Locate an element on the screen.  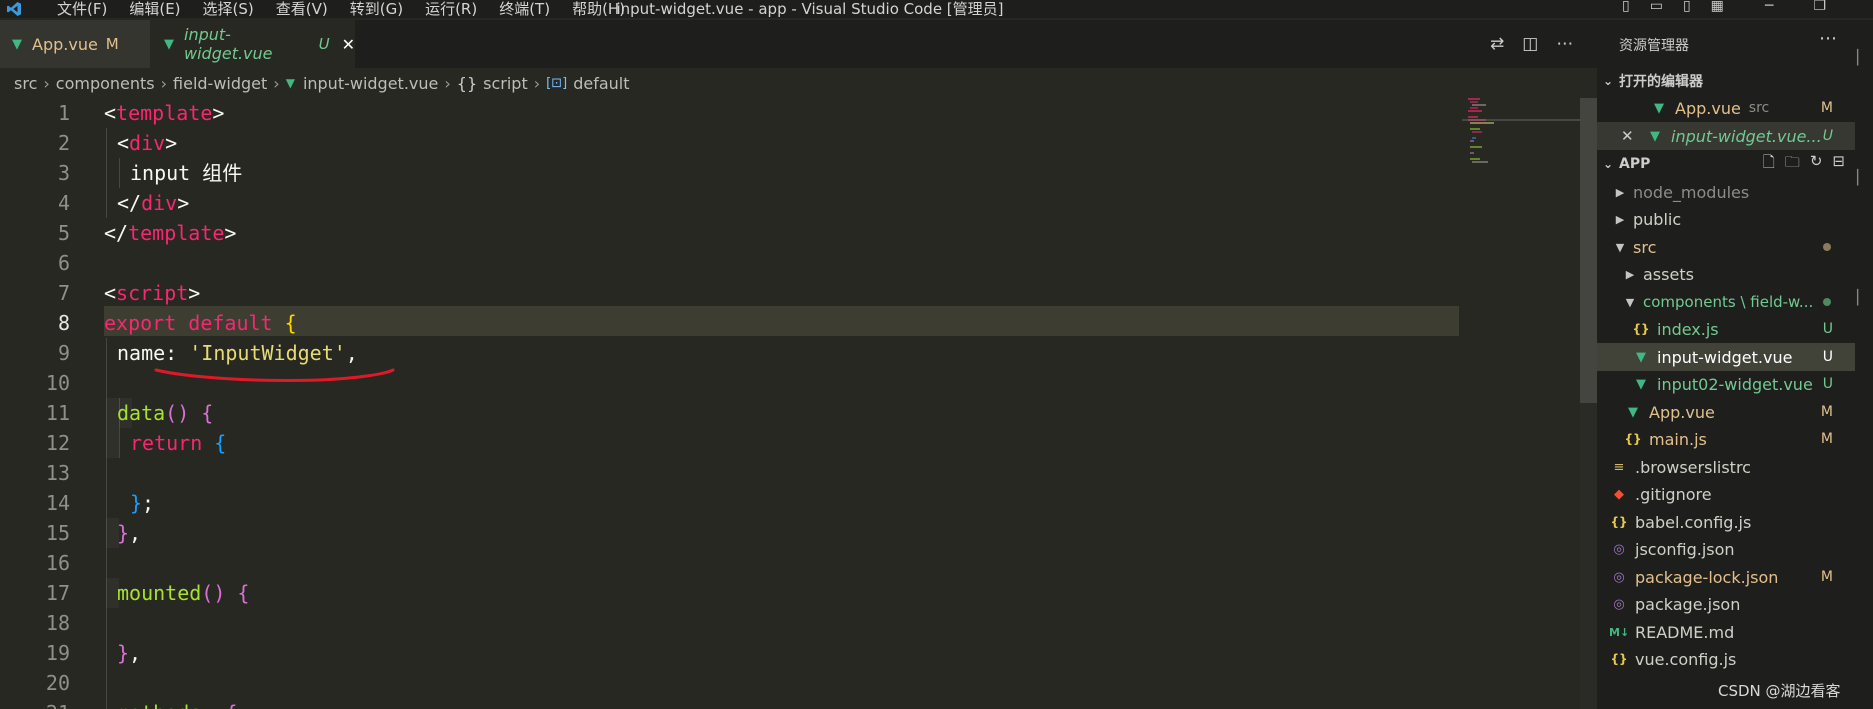
tree-item-vue-config-js: {} vue.config.js is located at coordinates (1726, 659).